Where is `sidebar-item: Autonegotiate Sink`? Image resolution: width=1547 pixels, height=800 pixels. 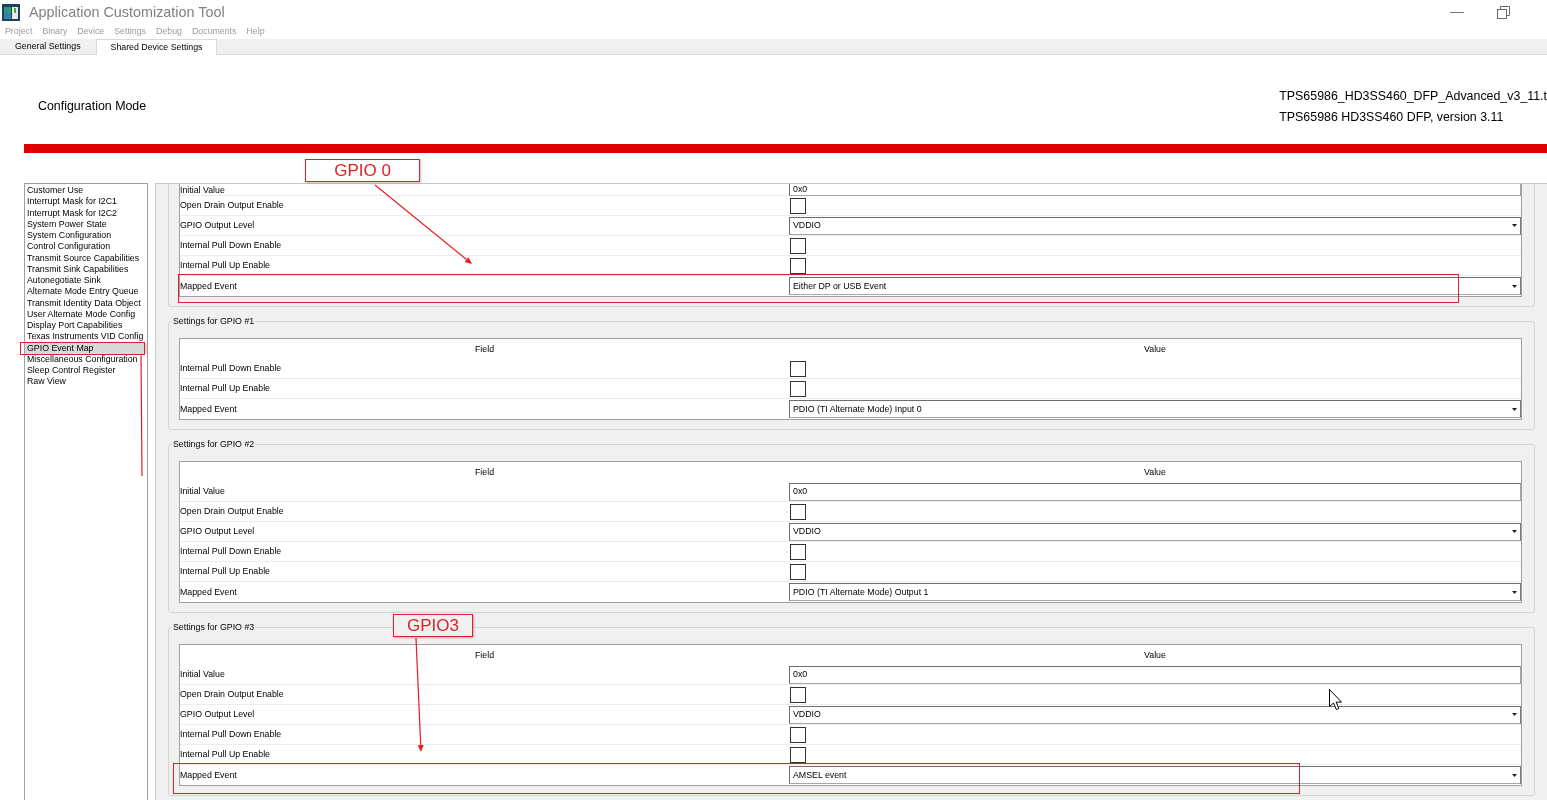 sidebar-item: Autonegotiate Sink is located at coordinates (86, 281).